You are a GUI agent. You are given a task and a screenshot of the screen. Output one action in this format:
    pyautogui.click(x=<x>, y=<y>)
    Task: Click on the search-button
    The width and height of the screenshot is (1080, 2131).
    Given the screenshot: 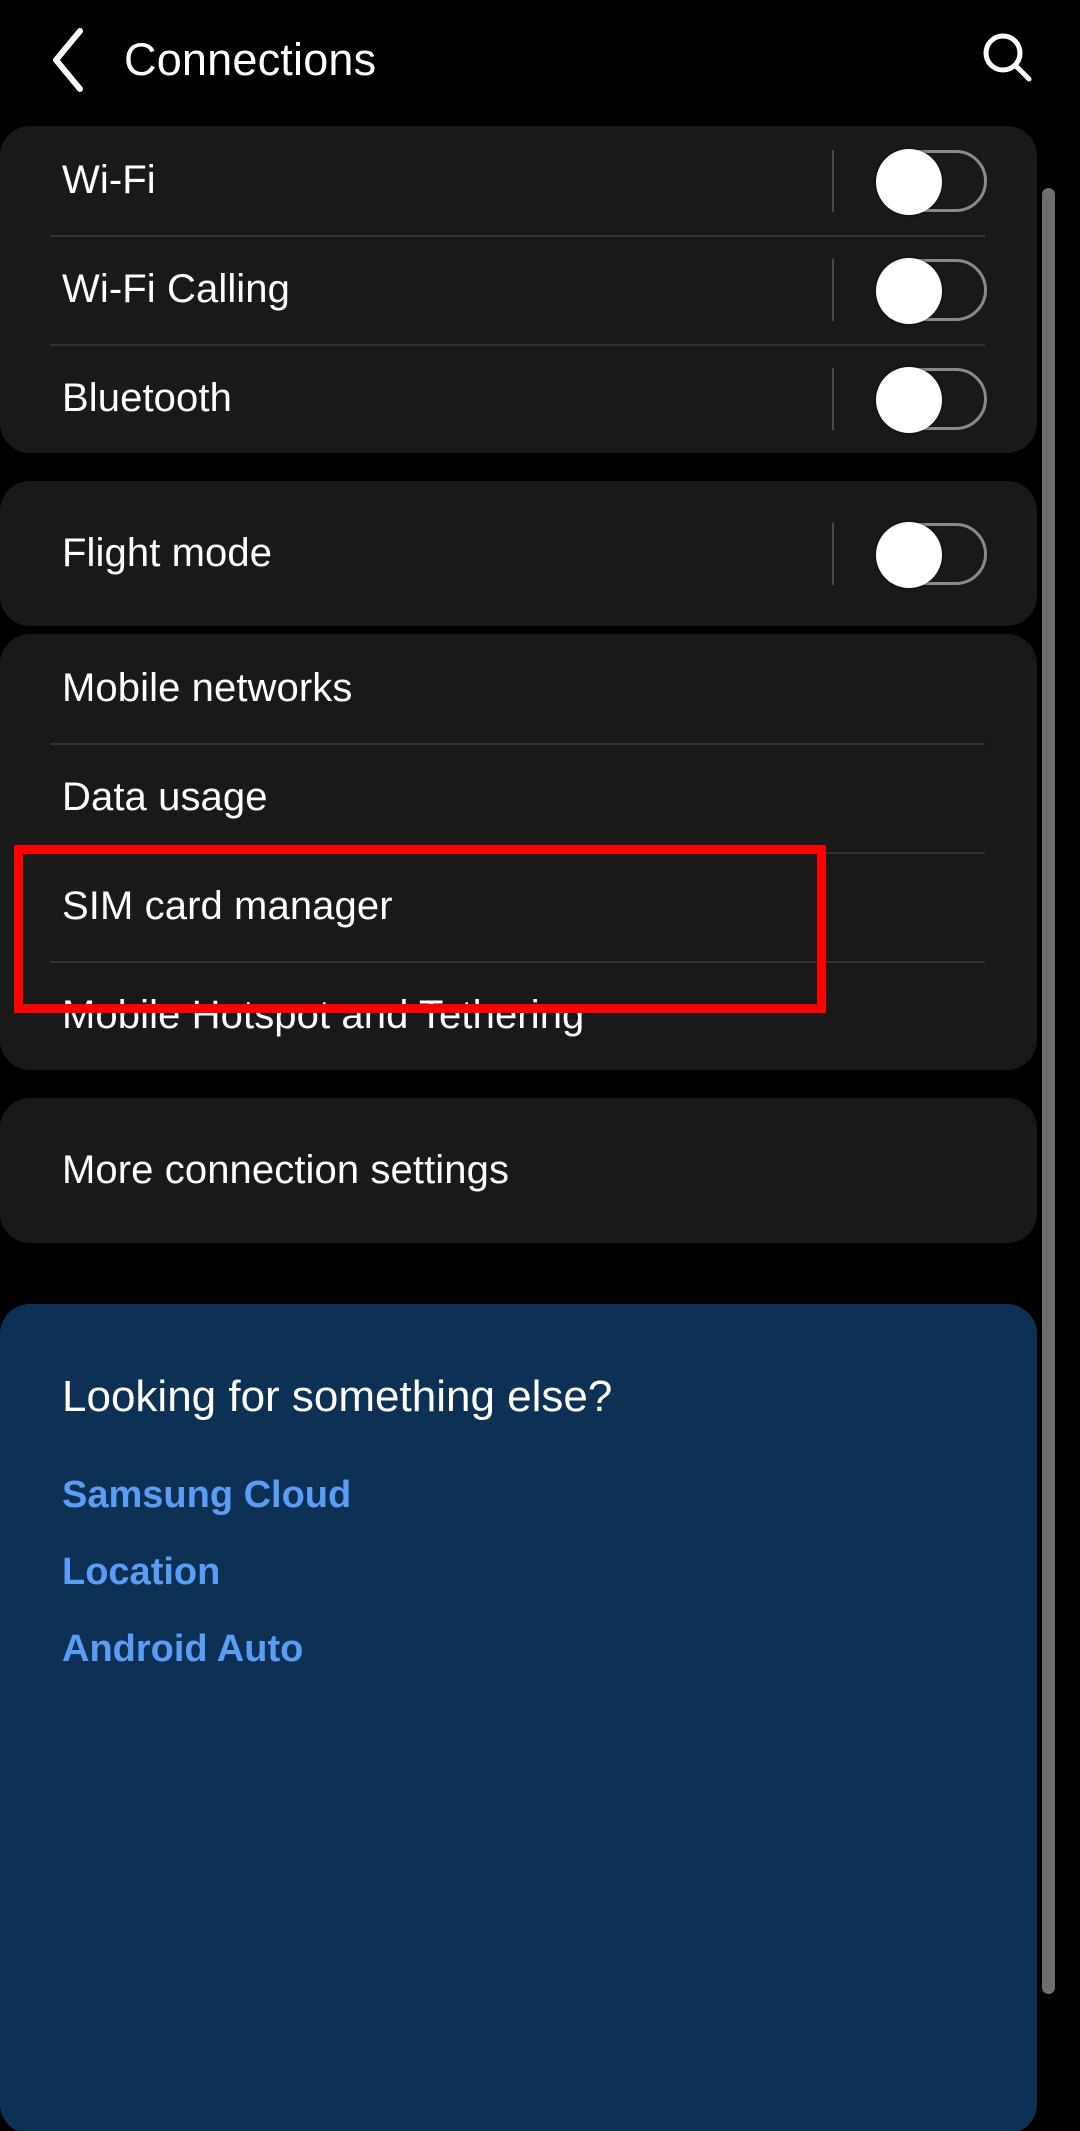 What is the action you would take?
    pyautogui.click(x=1008, y=60)
    